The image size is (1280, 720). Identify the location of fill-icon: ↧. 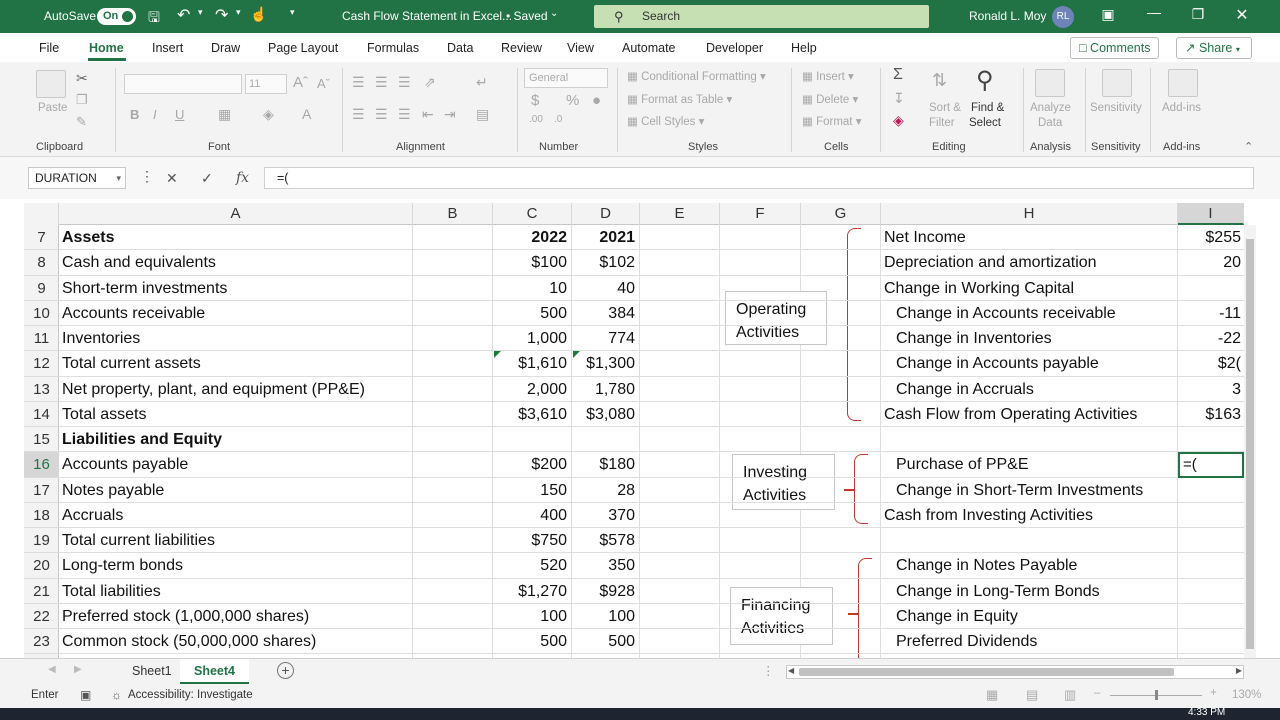
(899, 98).